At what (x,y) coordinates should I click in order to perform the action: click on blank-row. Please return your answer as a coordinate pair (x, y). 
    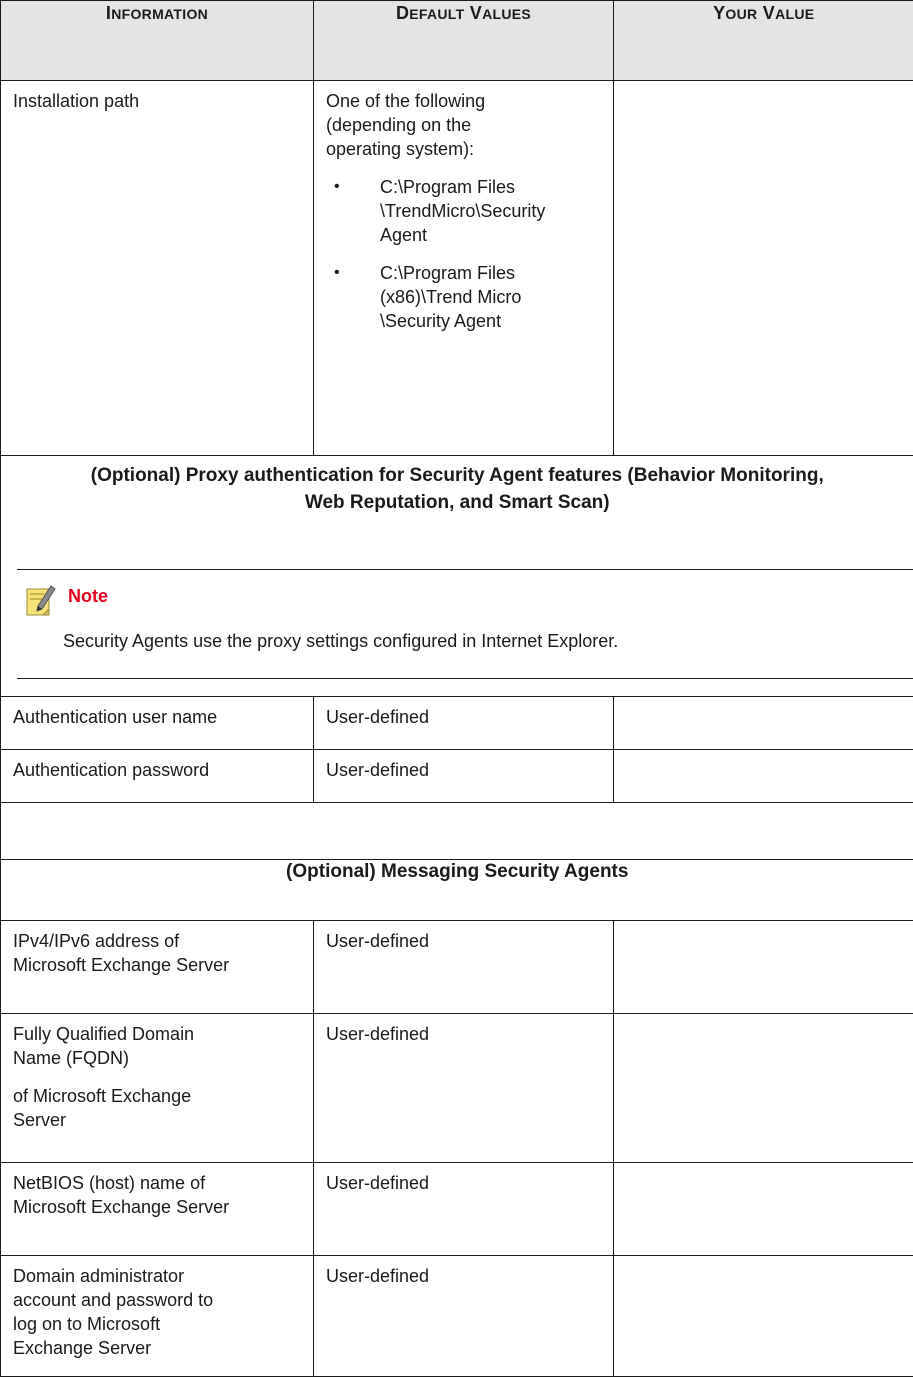
    Looking at the image, I should click on (457, 831).